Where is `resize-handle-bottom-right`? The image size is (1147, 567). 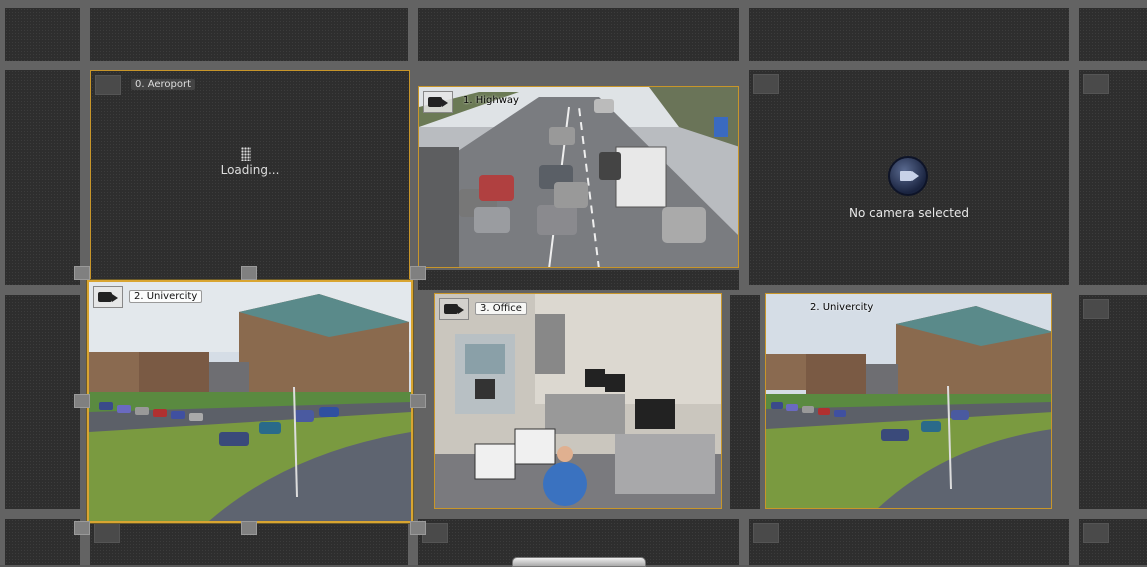
resize-handle-bottom-right is located at coordinates (418, 528).